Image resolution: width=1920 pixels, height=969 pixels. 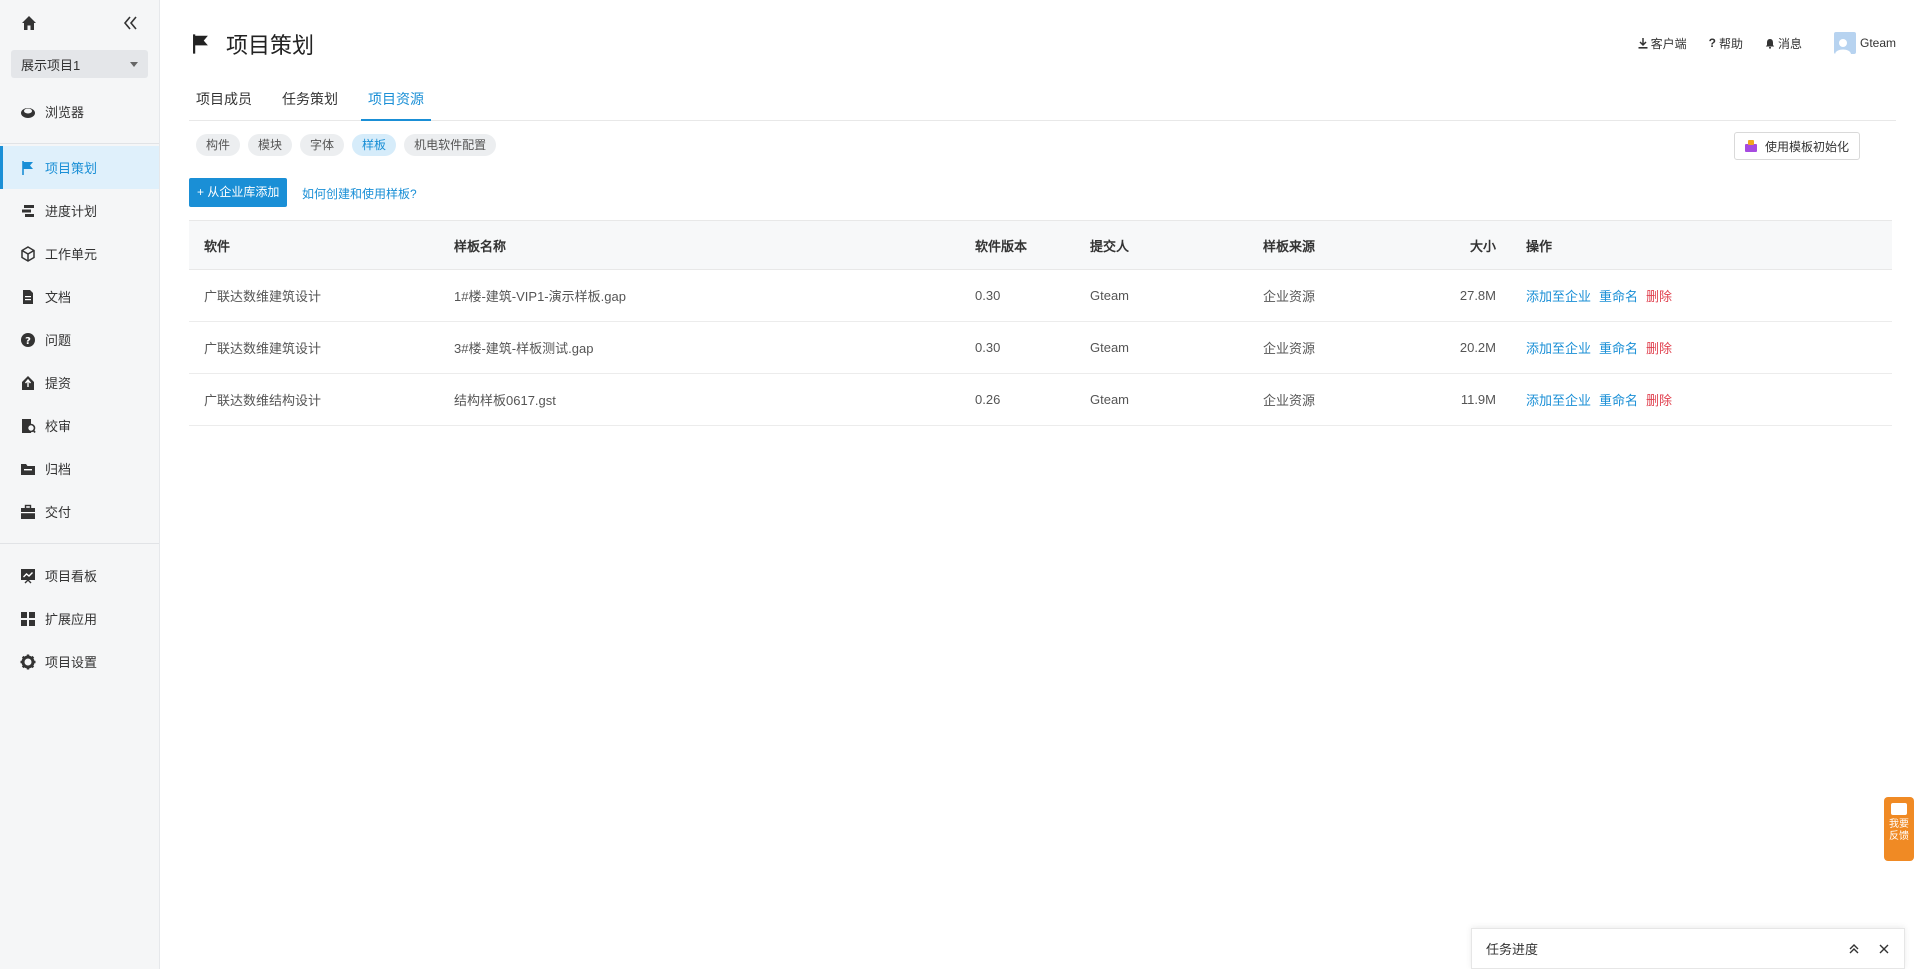 What do you see at coordinates (1854, 949) in the screenshot?
I see `expand-panel-icon` at bounding box center [1854, 949].